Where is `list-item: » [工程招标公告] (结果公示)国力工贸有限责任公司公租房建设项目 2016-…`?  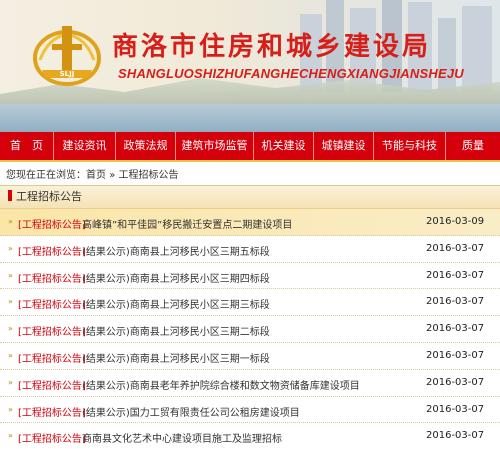 list-item: » [工程招标公告] (结果公示)国力工贸有限责任公司公租房建设项目 2016-… is located at coordinates (250, 410).